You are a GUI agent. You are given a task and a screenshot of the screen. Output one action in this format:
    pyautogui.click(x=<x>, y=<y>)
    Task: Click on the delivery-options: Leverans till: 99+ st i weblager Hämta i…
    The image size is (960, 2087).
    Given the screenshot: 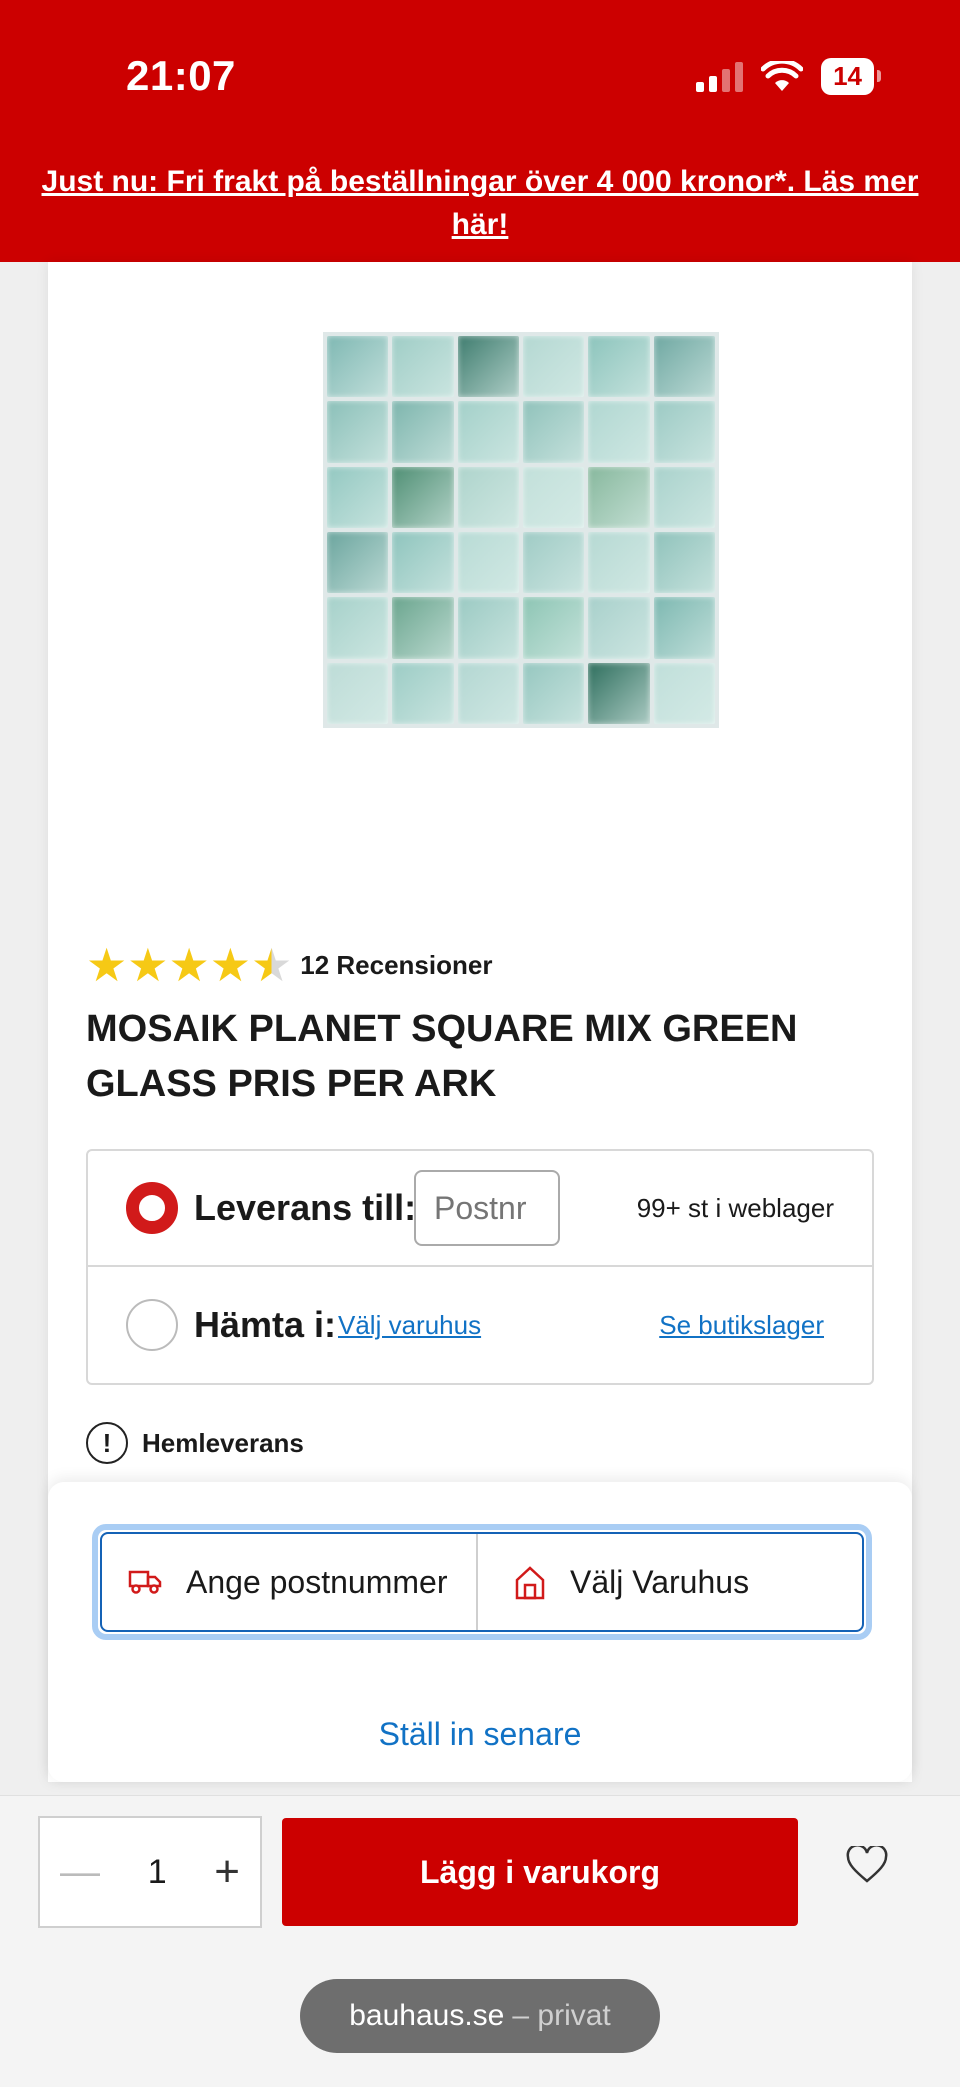 What is the action you would take?
    pyautogui.click(x=480, y=1267)
    